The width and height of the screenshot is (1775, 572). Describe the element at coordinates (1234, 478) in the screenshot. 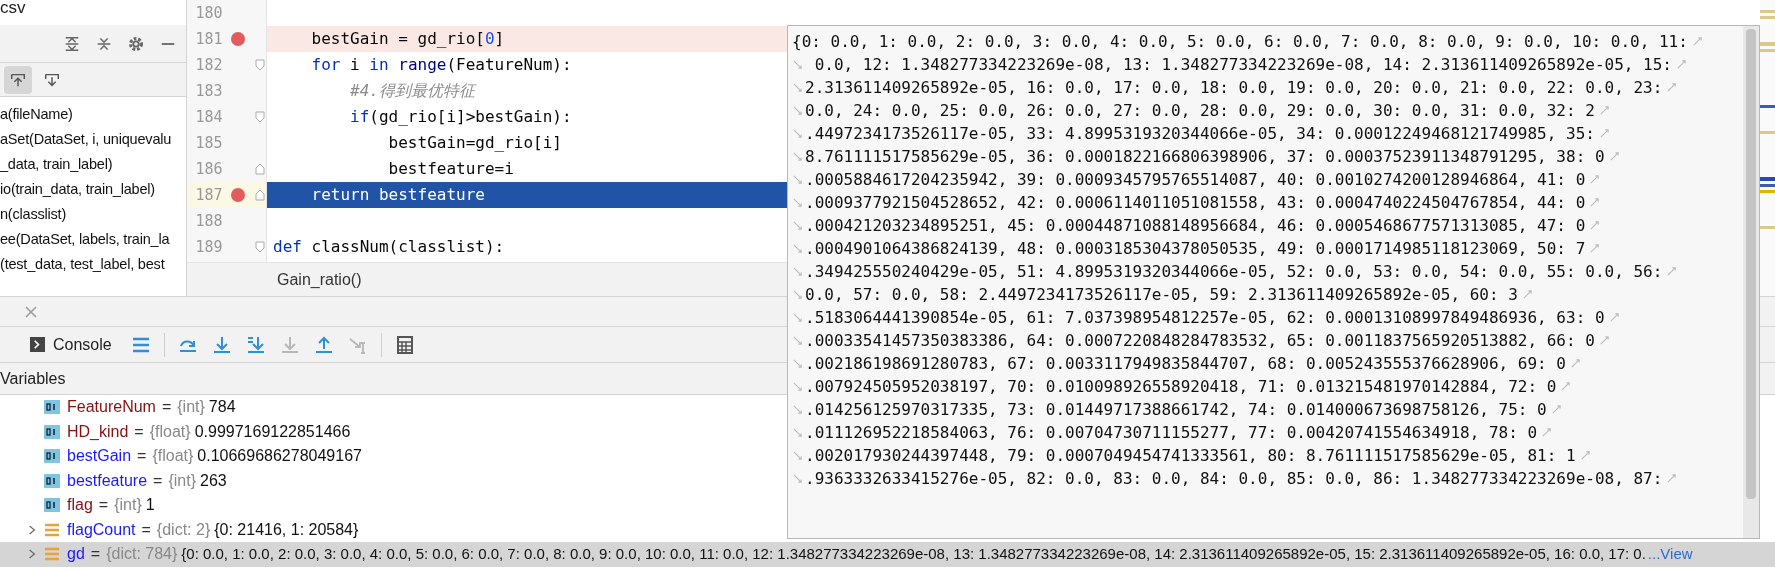

I see `value-text: .9363332633415276e-05, 82: 0.0, 83: 0.0, 84: 0.0, 85: 0.0, 86: 1.348277334223269e-08, 87:` at that location.